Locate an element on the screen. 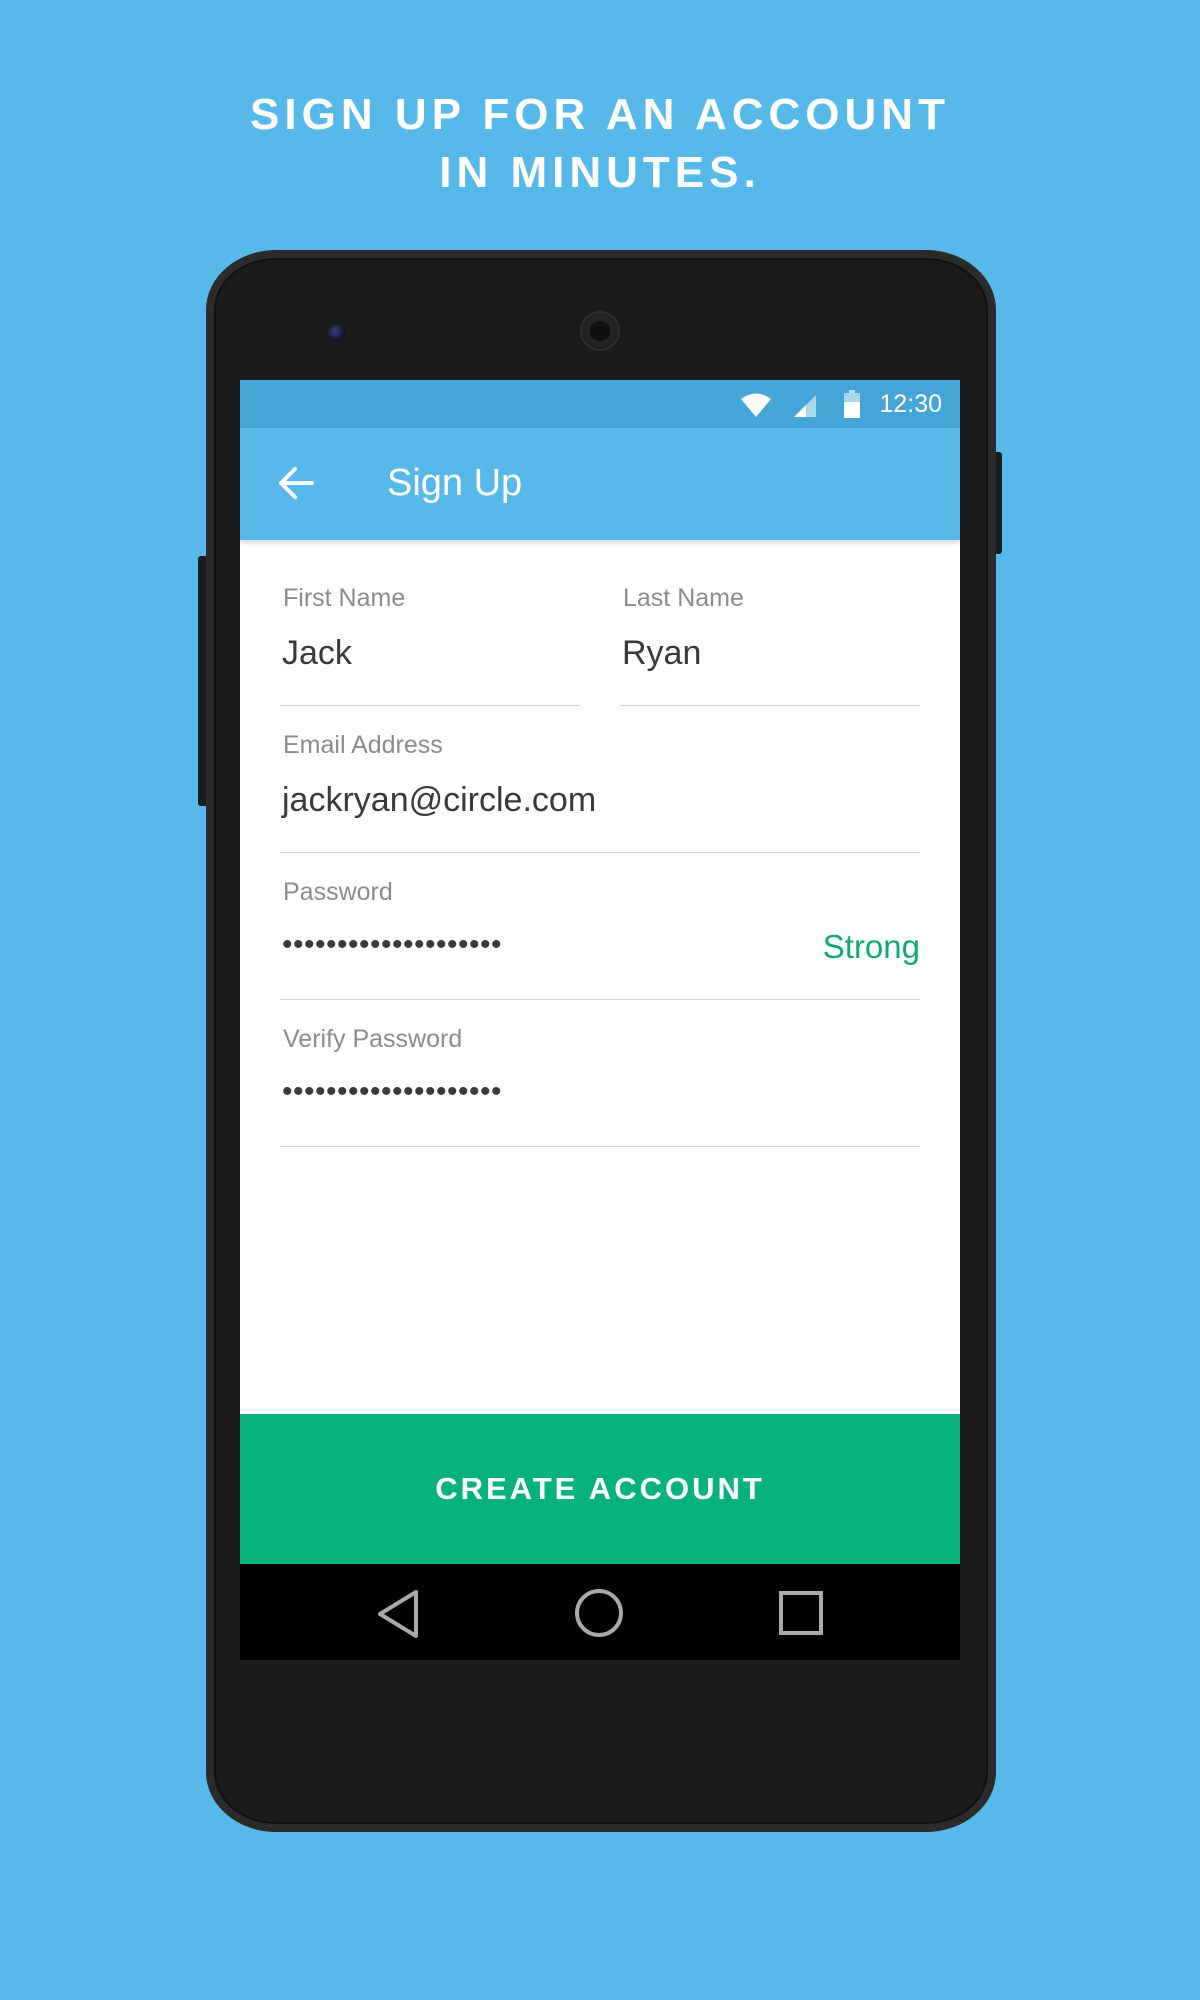 This screenshot has height=2000, width=1200. email-label: Email Address is located at coordinates (363, 745).